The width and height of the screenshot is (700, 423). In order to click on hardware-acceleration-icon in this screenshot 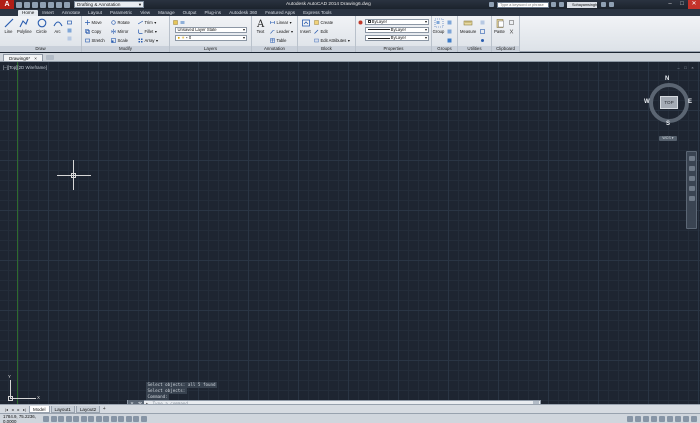, I will do `click(678, 418)`.